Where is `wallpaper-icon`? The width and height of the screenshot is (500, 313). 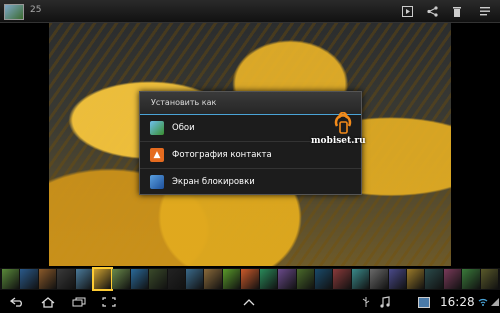 wallpaper-icon is located at coordinates (157, 128).